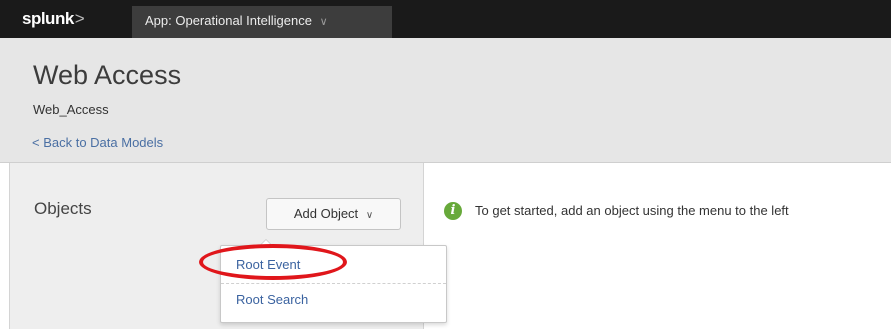 The height and width of the screenshot is (329, 891). I want to click on menu-divider, so click(333, 283).